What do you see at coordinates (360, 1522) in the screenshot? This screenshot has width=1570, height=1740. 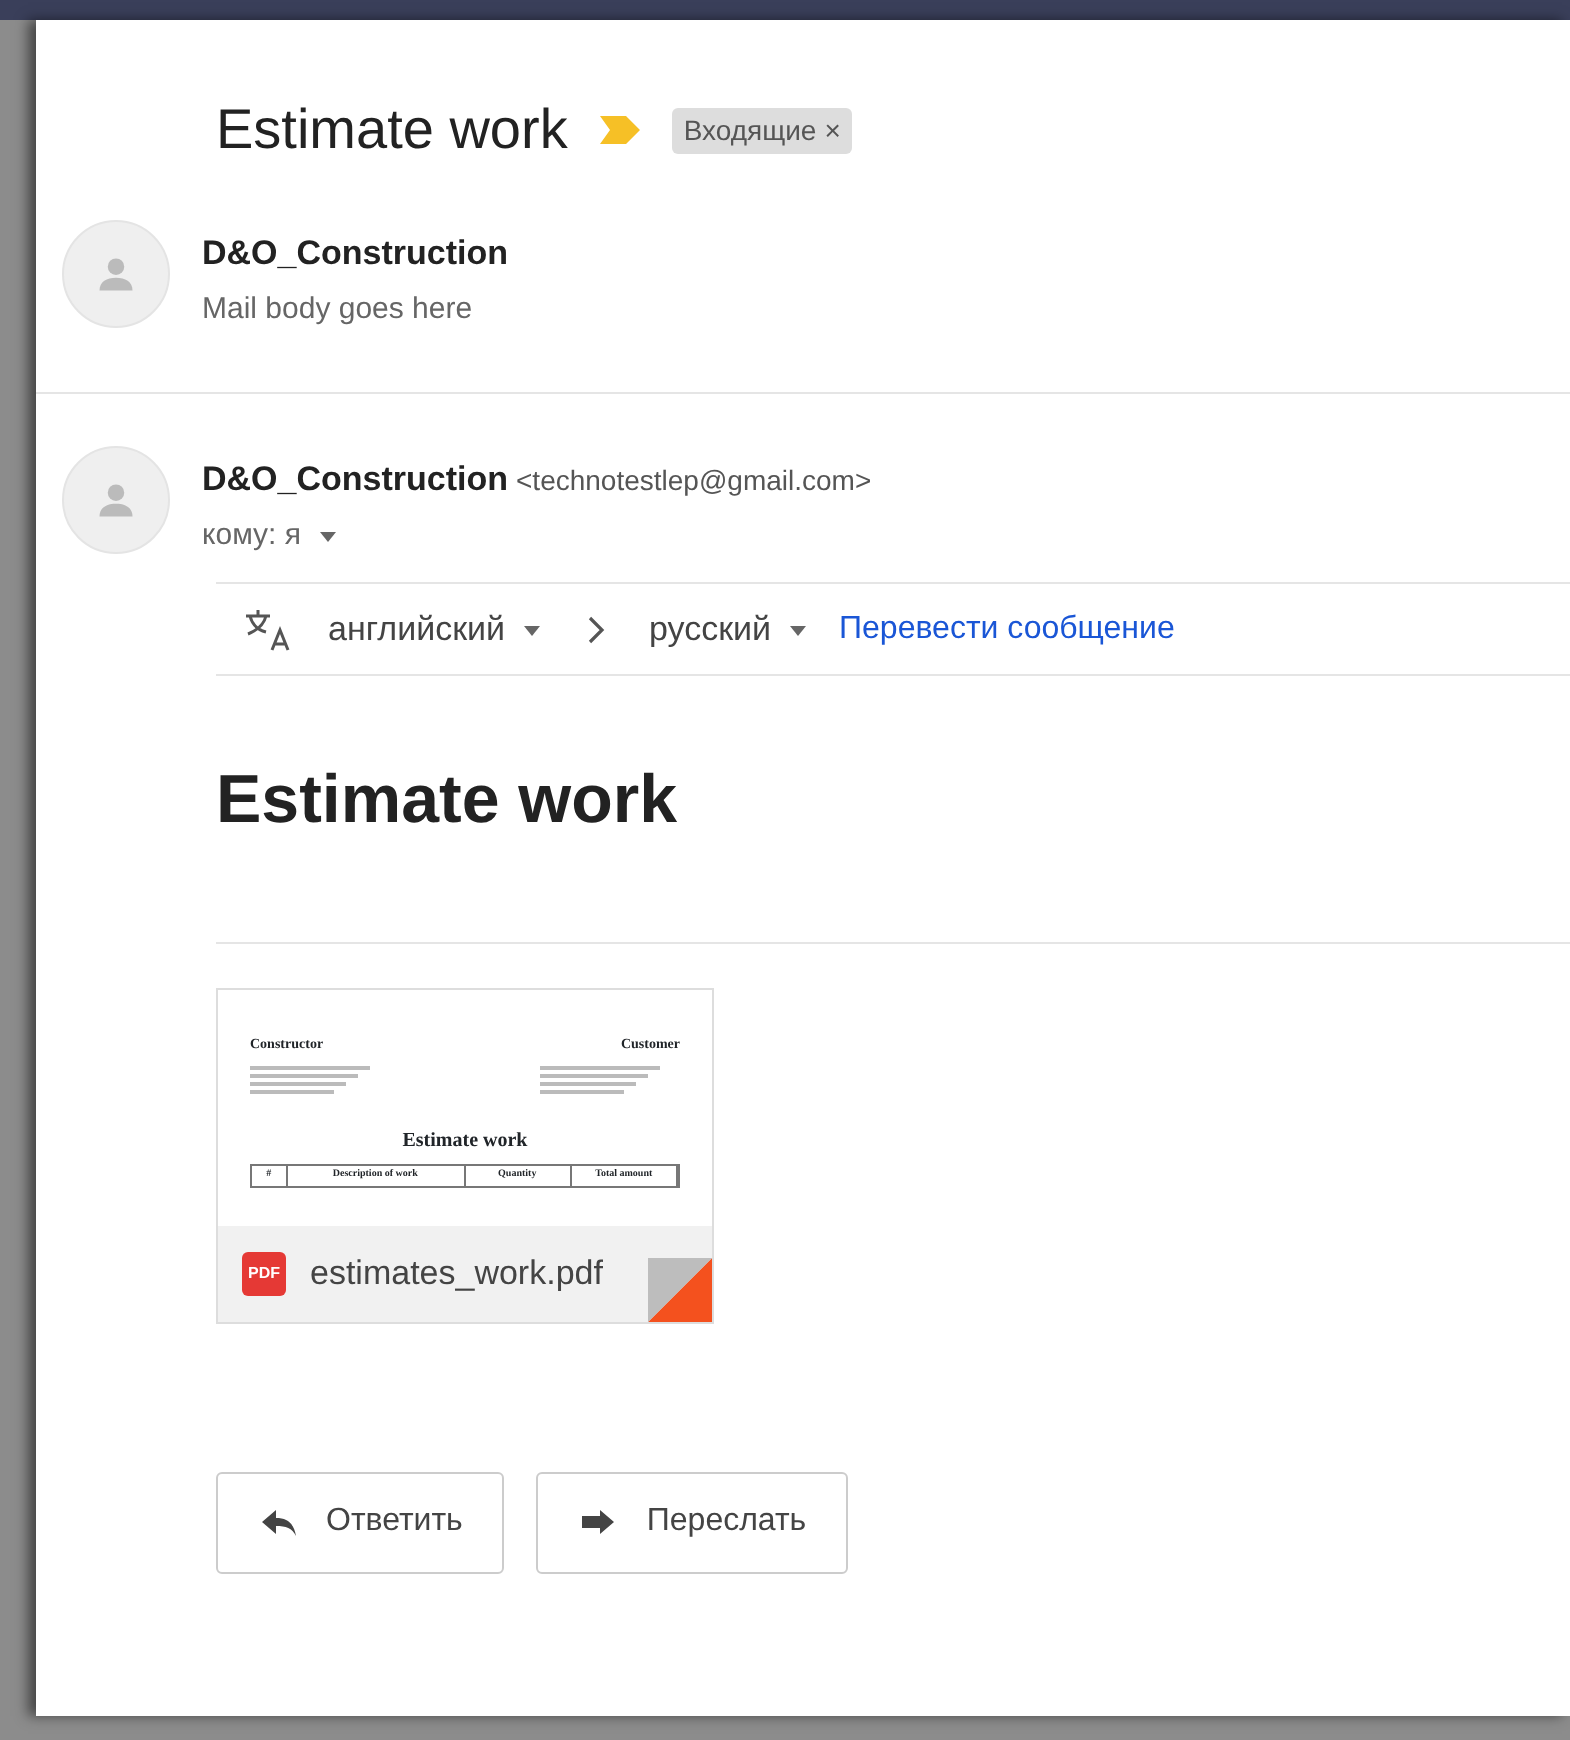 I see `reply-button: Ответить` at bounding box center [360, 1522].